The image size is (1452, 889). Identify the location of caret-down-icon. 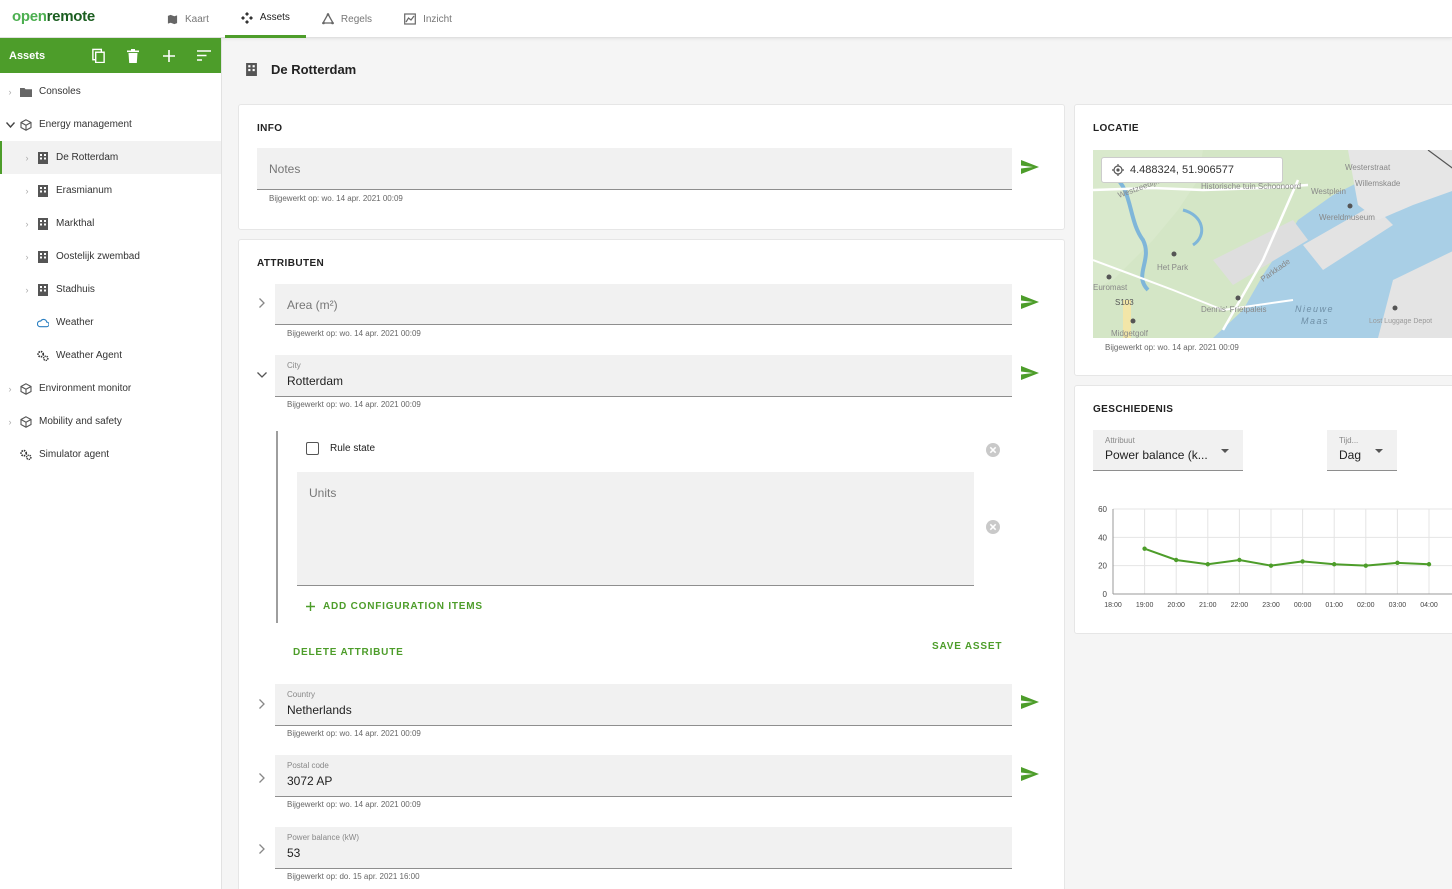
(1379, 451).